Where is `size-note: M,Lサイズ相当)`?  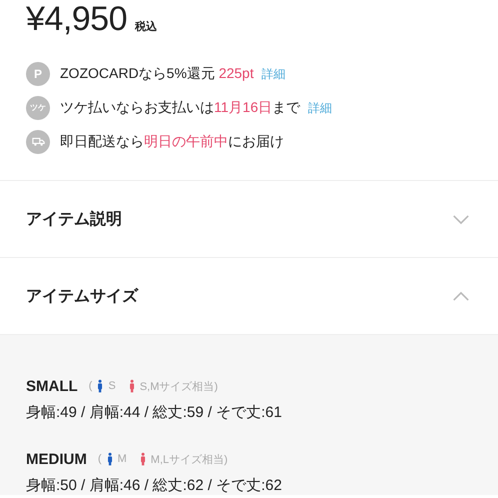
size-note: M,Lサイズ相当) is located at coordinates (189, 459).